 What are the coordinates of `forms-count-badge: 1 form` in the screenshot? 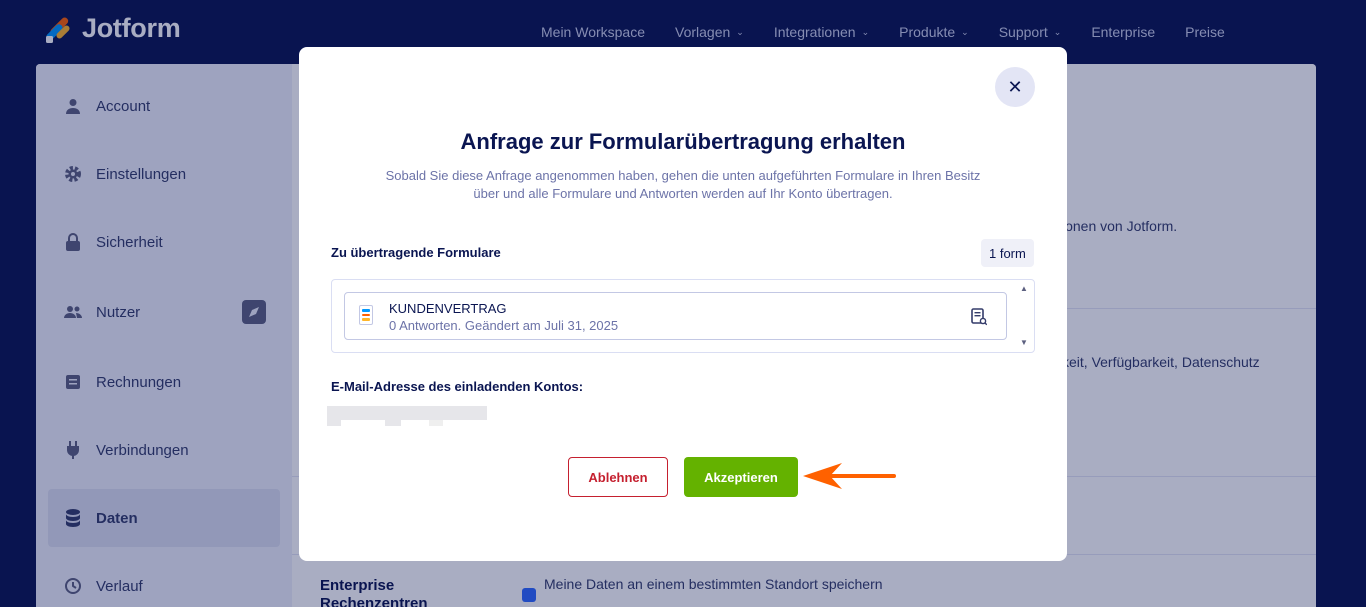 It's located at (1007, 253).